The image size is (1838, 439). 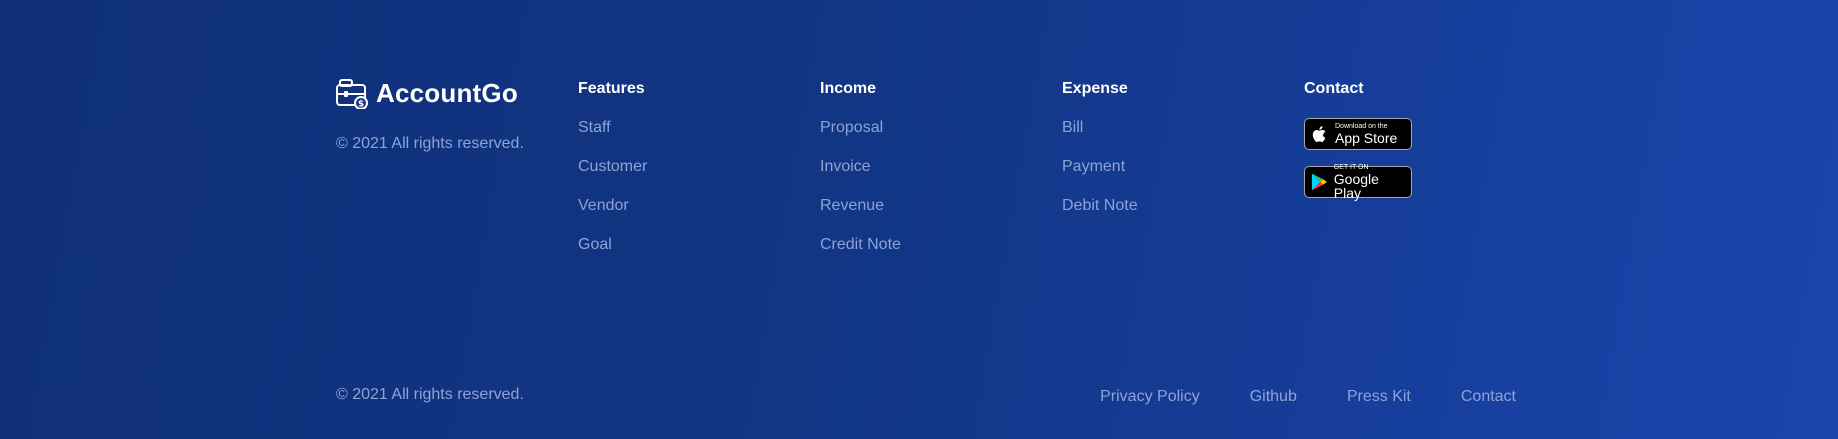 I want to click on footer-link-goal: Goal, so click(x=612, y=254).